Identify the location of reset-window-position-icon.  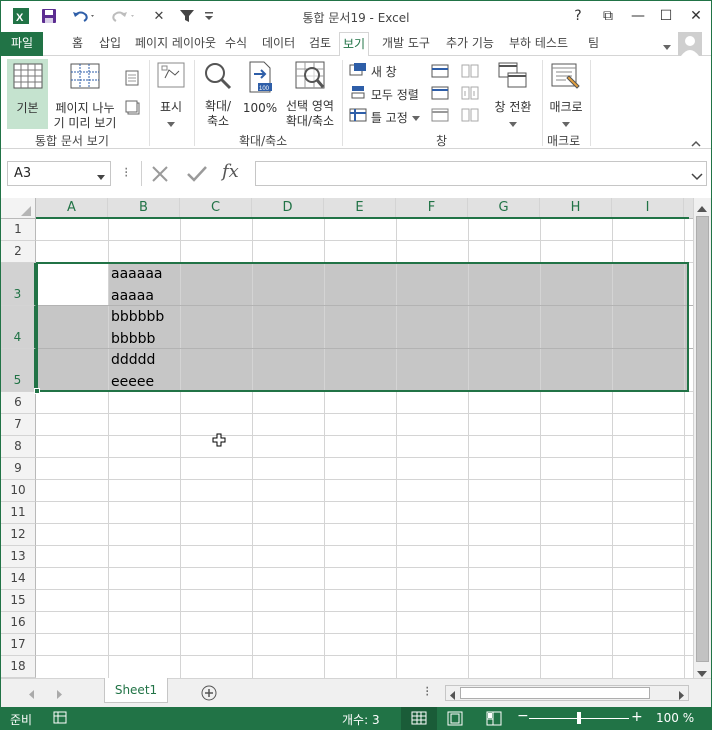
(470, 116).